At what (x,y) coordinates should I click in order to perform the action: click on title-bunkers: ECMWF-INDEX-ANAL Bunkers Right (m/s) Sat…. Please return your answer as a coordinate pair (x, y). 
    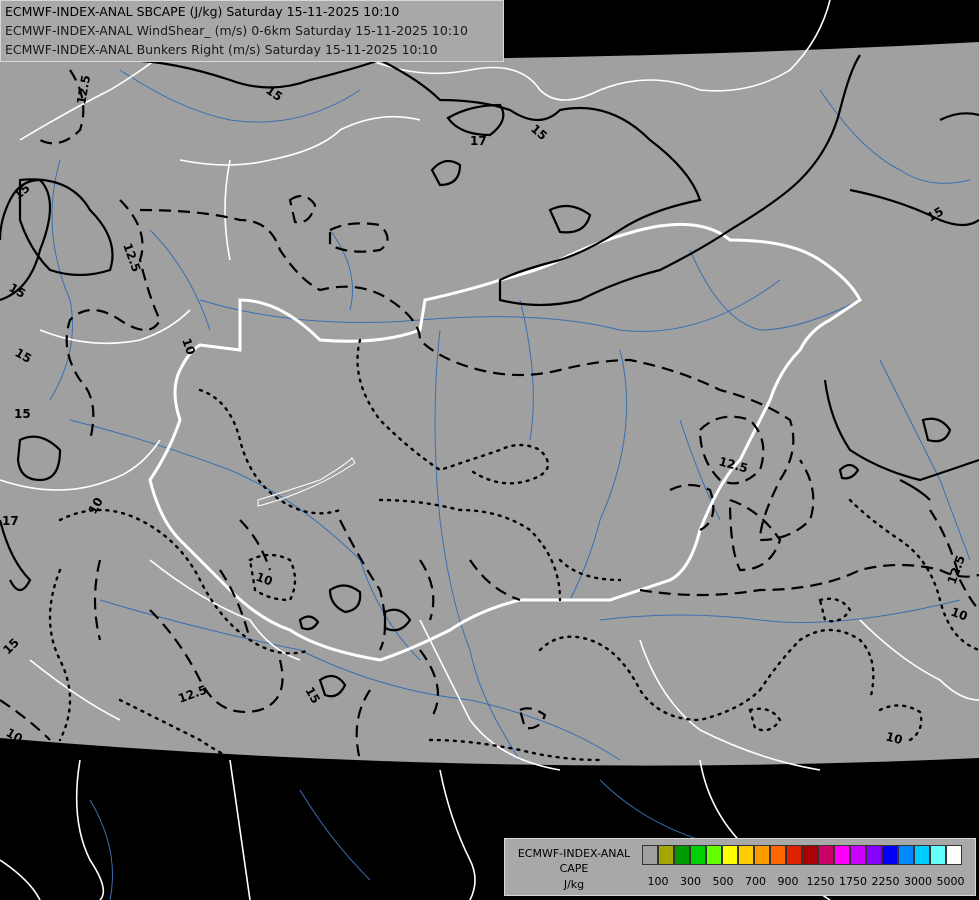
    Looking at the image, I should click on (221, 49).